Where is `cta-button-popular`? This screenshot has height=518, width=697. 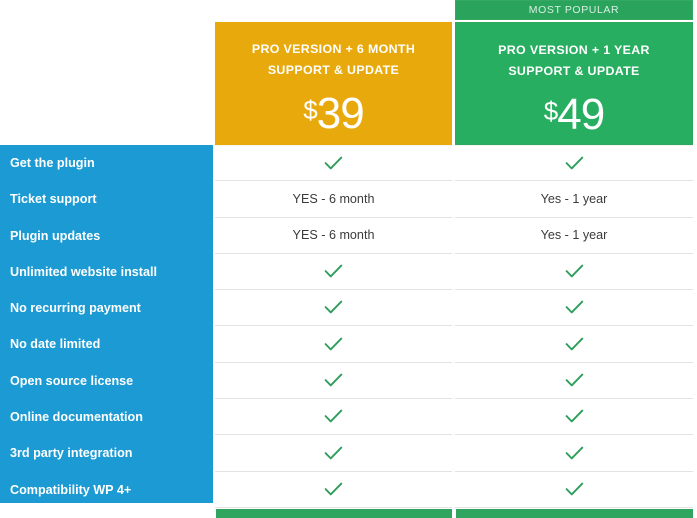
cta-button-popular is located at coordinates (574, 513).